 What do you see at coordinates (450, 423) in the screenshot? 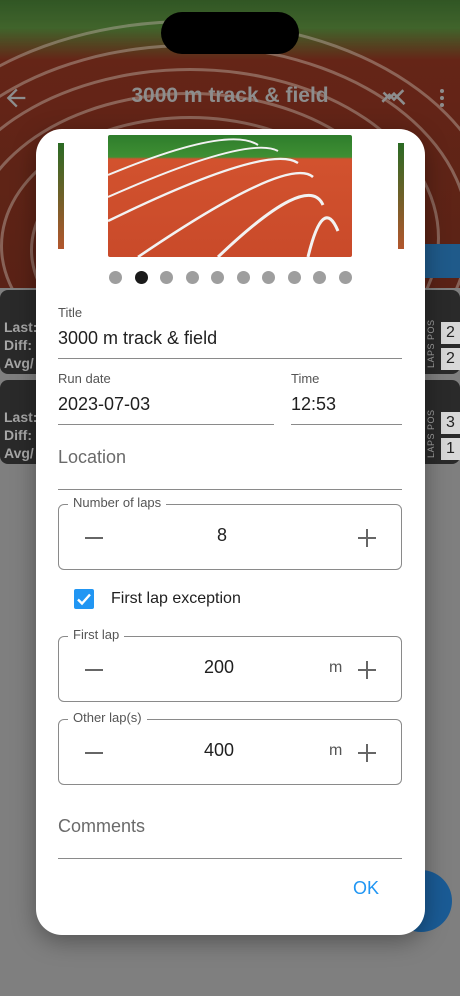
I see `position-value: 3` at bounding box center [450, 423].